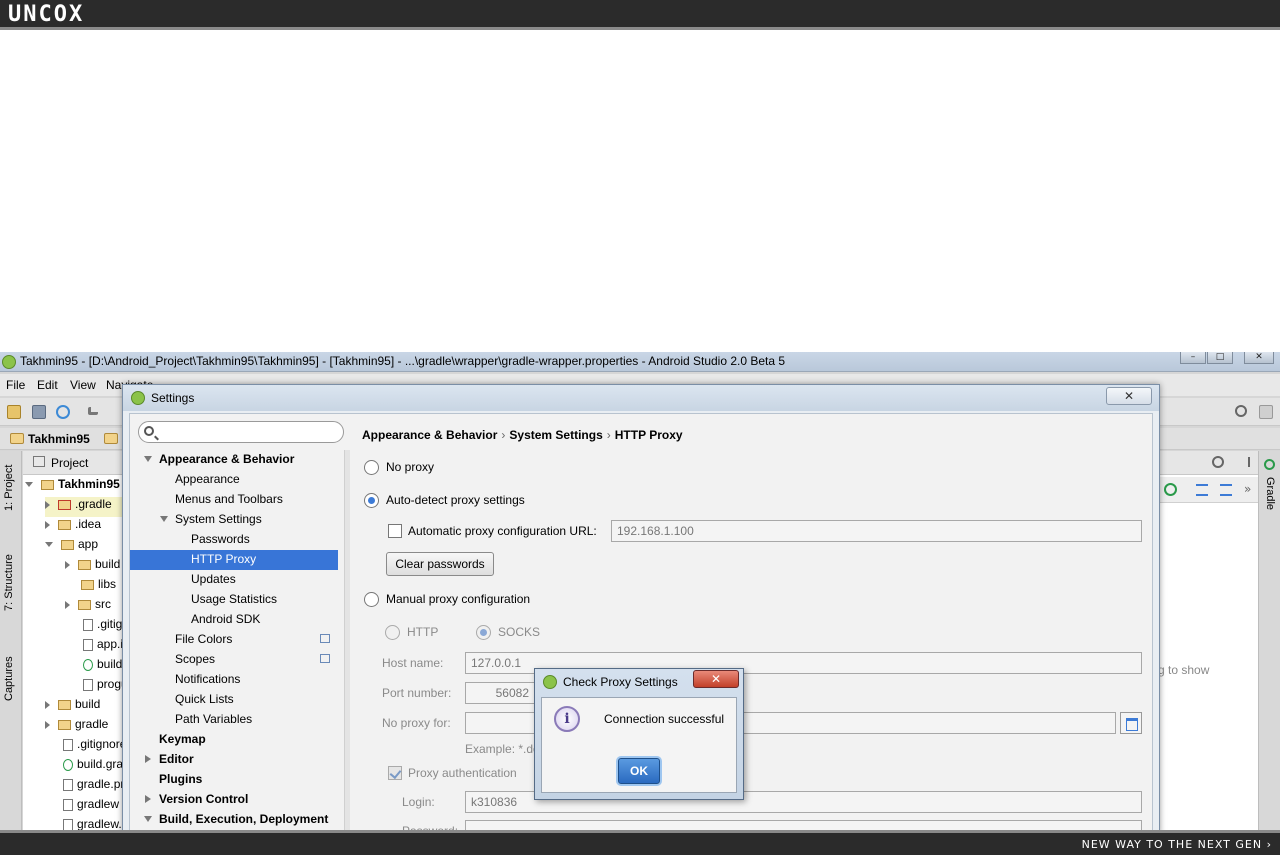  What do you see at coordinates (502, 749) in the screenshot?
I see `example-hint: Example: *.do` at bounding box center [502, 749].